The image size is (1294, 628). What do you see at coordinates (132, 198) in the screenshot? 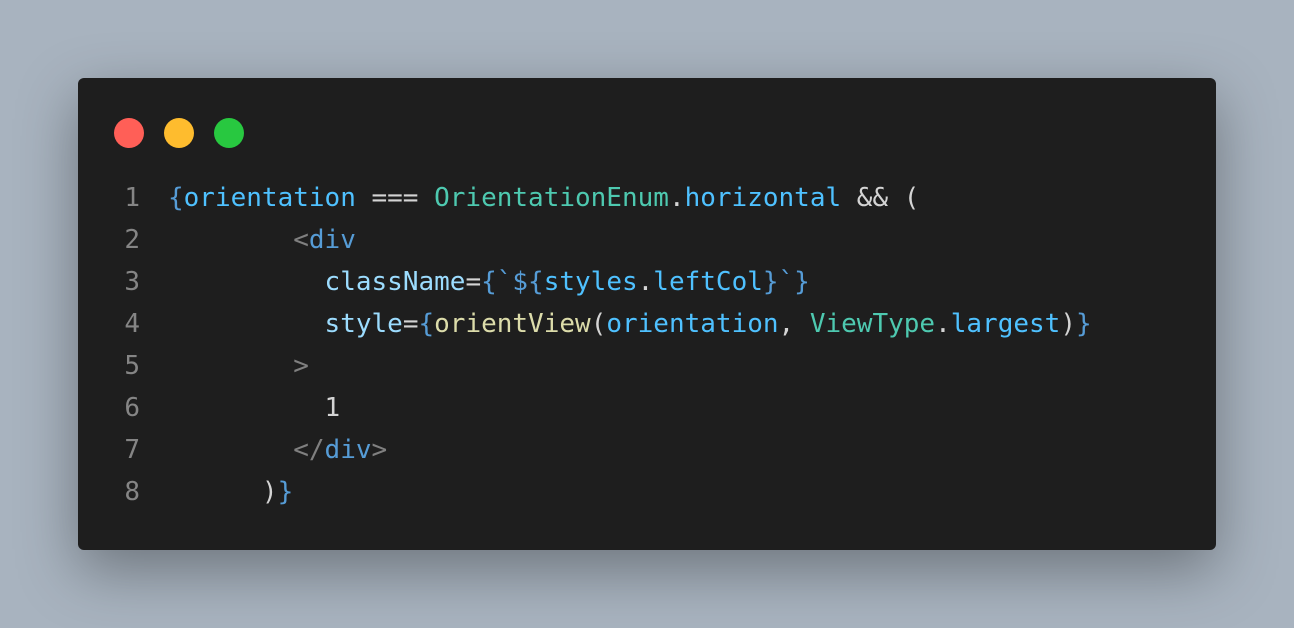
I see `line-number: 1` at bounding box center [132, 198].